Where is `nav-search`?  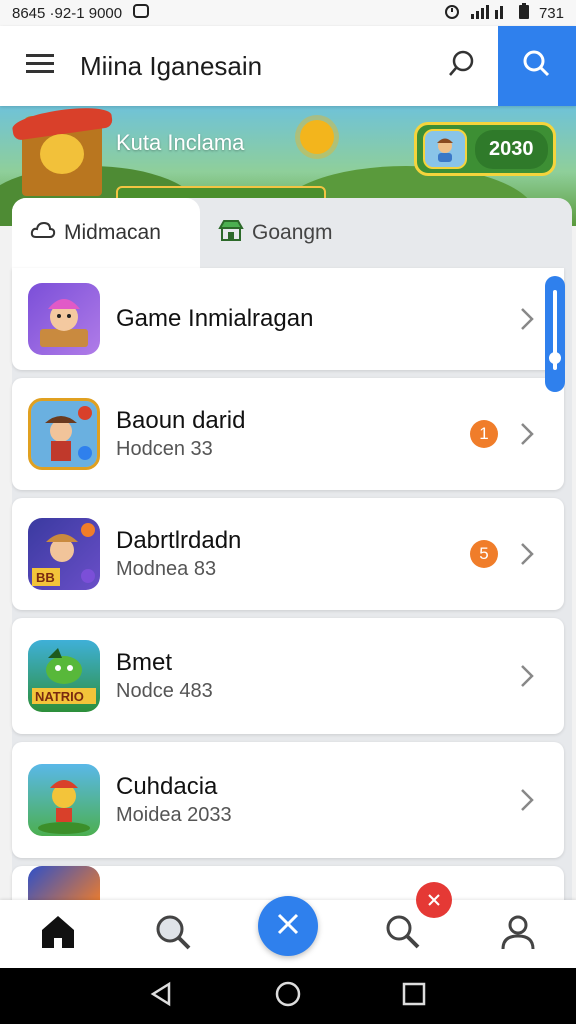
nav-search is located at coordinates (173, 934).